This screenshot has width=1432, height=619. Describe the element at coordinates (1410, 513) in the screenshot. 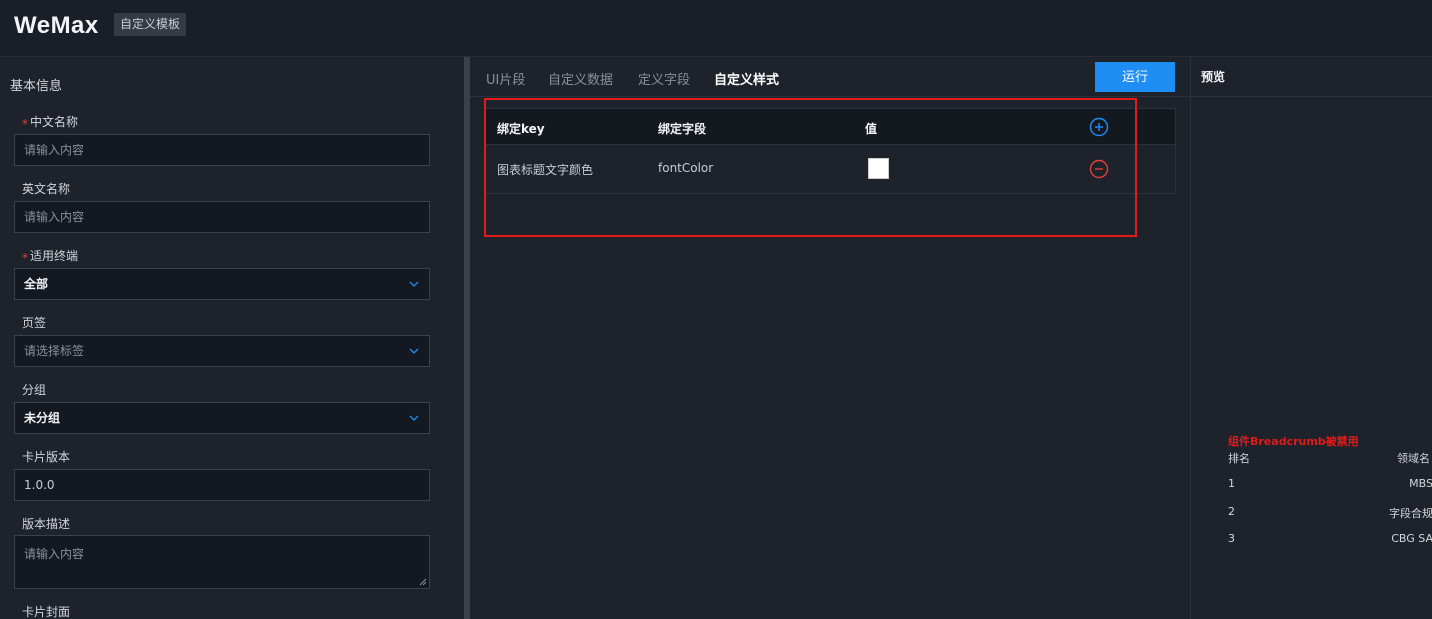

I see `preview-domain: 字段合规` at that location.